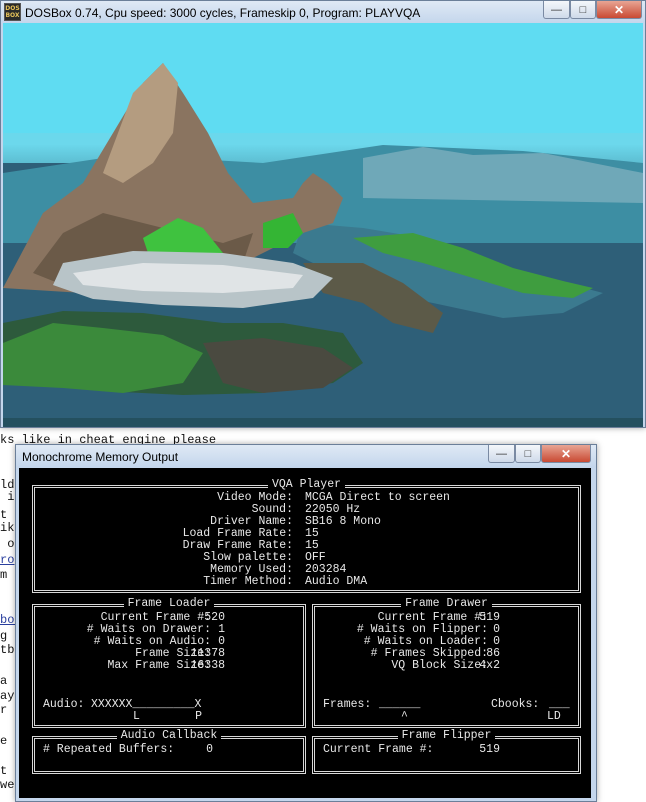 This screenshot has width=646, height=802. I want to click on panel-title: Audio Callback, so click(169, 735).